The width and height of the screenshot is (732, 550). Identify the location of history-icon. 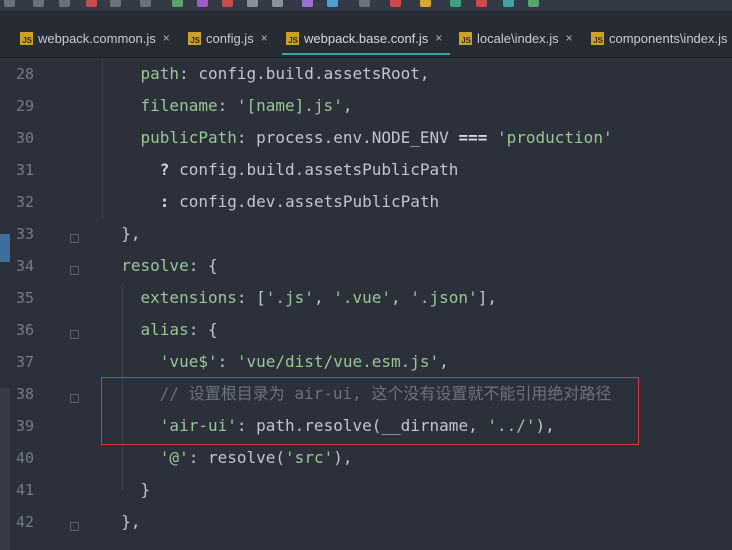
(252, 3).